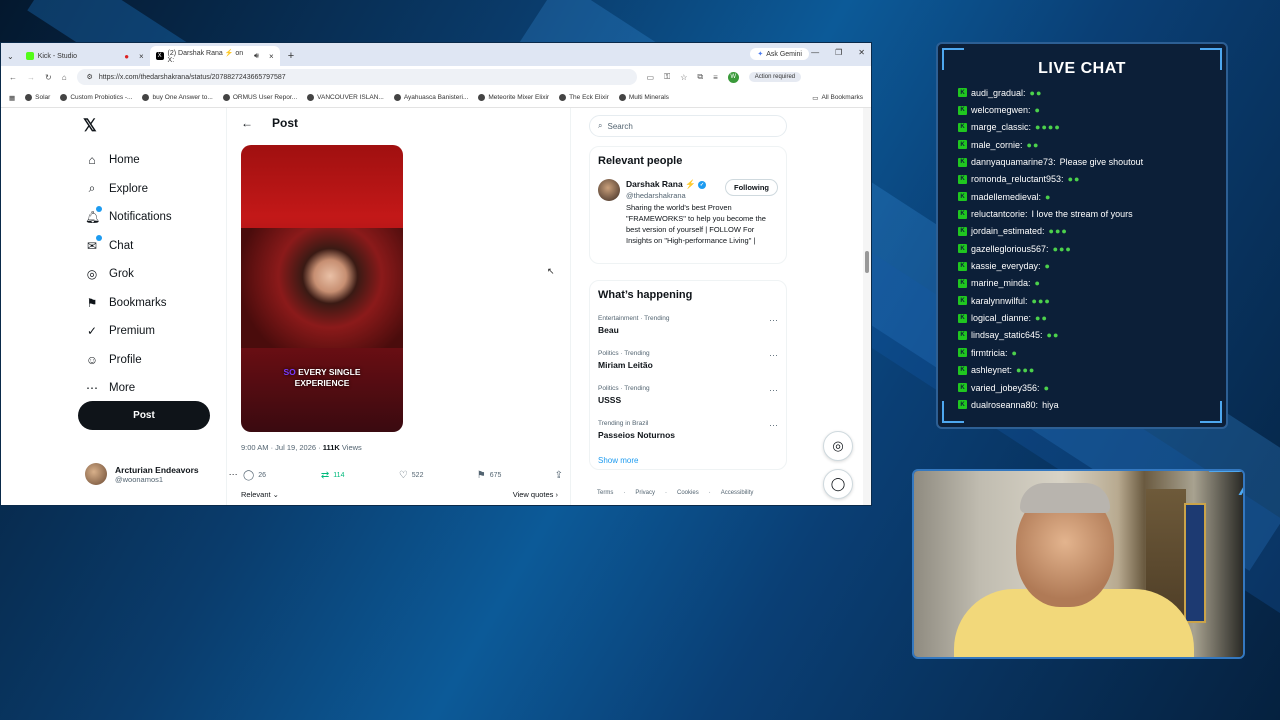 Image resolution: width=1280 pixels, height=720 pixels. I want to click on scrollbar, so click(867, 306).